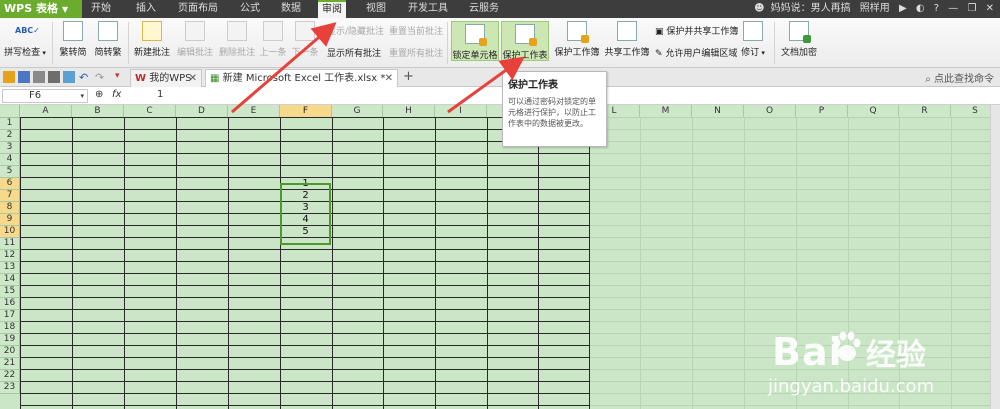 Image resolution: width=1000 pixels, height=409 pixels. I want to click on row-header-5: 5, so click(10, 172).